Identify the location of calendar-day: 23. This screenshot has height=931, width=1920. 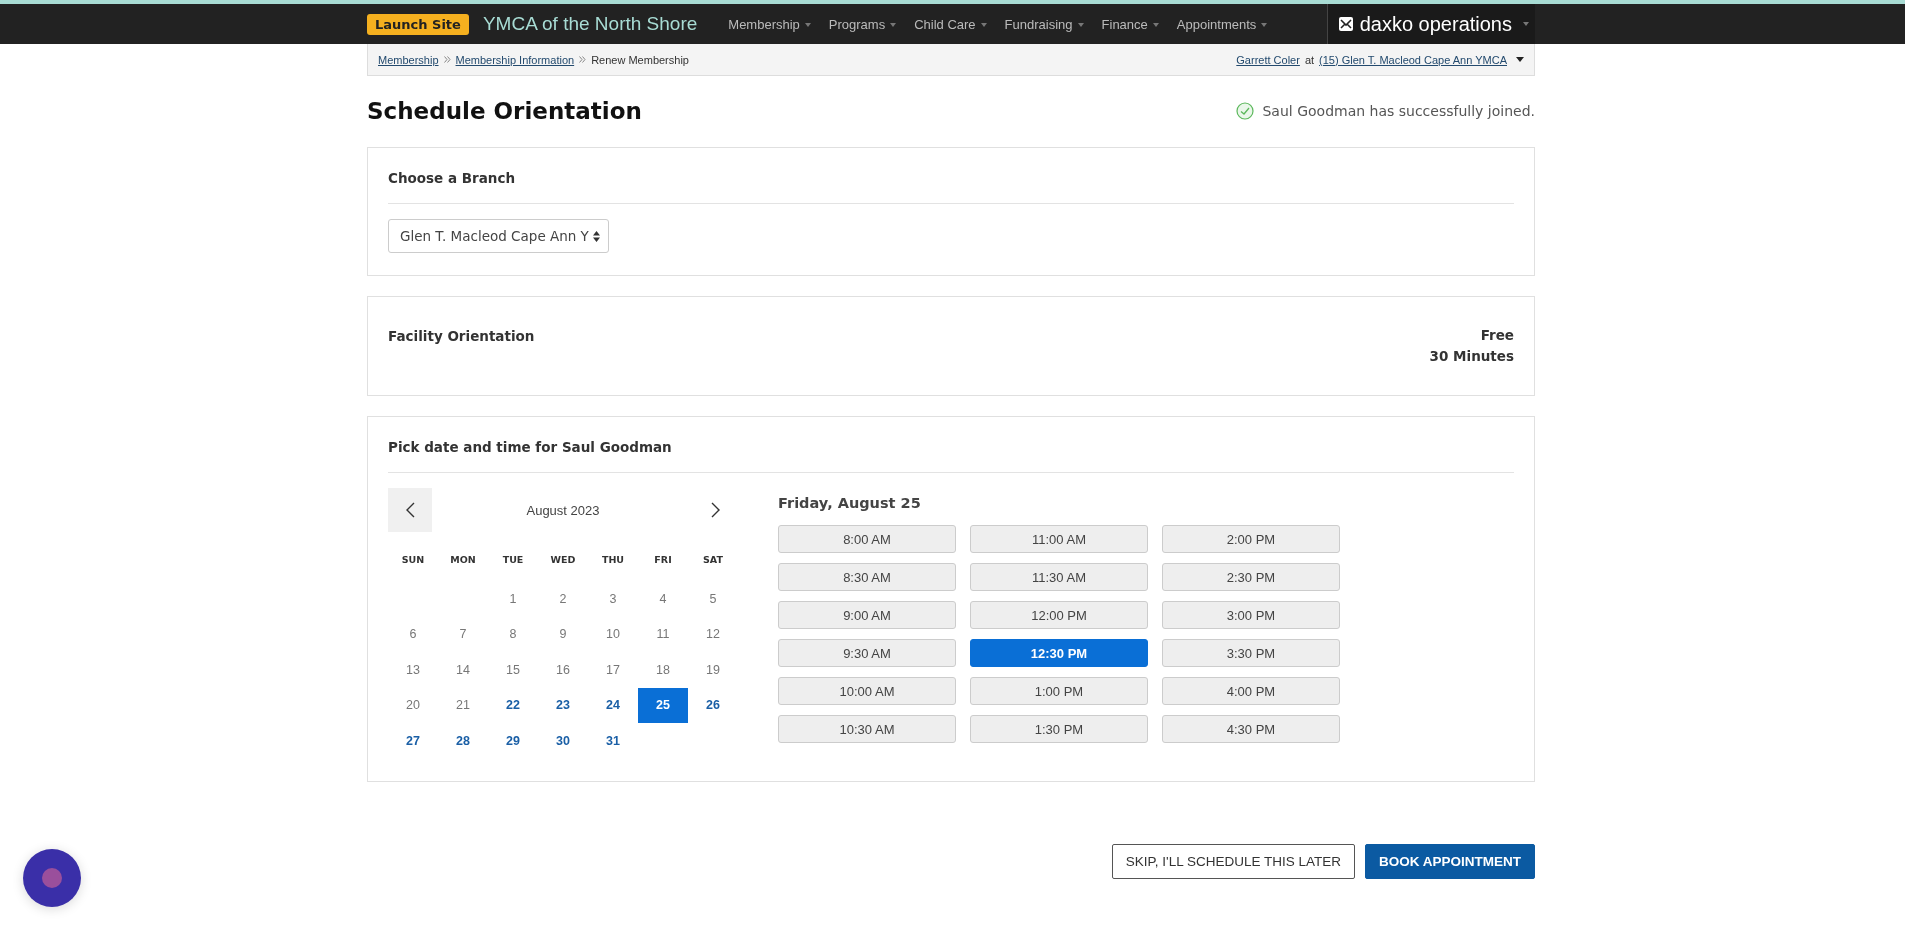
(563, 705).